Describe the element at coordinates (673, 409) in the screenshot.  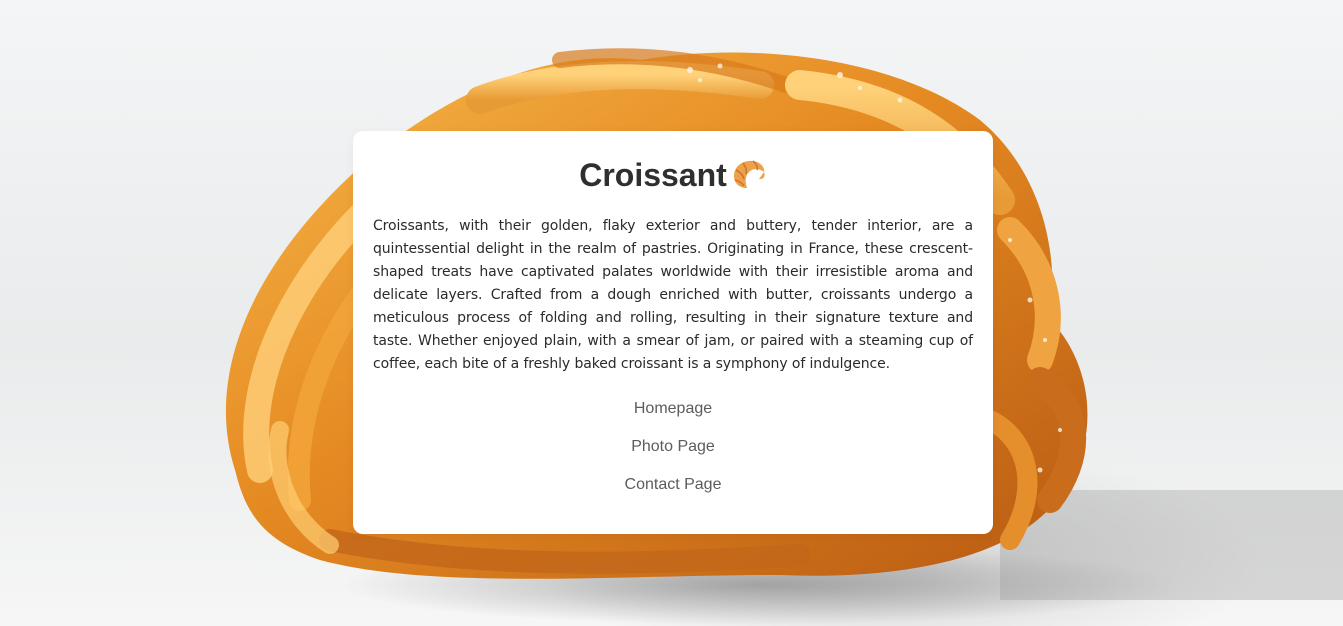
I see `homepage-link: Homepage` at that location.